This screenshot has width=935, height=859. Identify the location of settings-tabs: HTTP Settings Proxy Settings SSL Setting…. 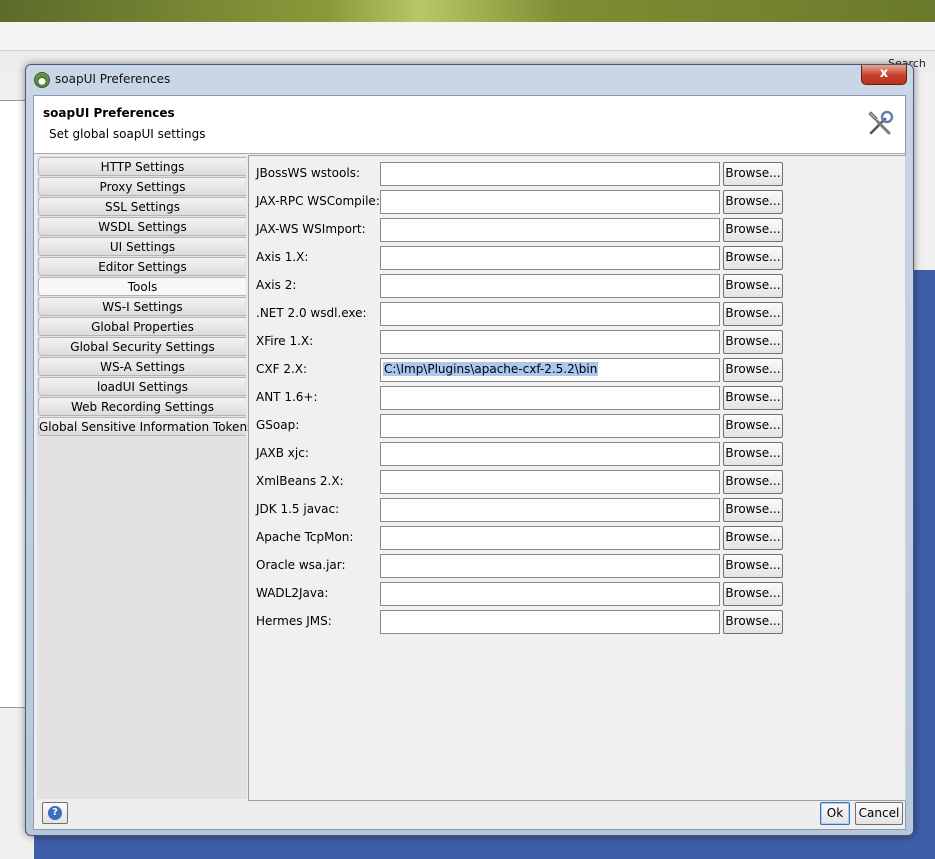
(145, 297).